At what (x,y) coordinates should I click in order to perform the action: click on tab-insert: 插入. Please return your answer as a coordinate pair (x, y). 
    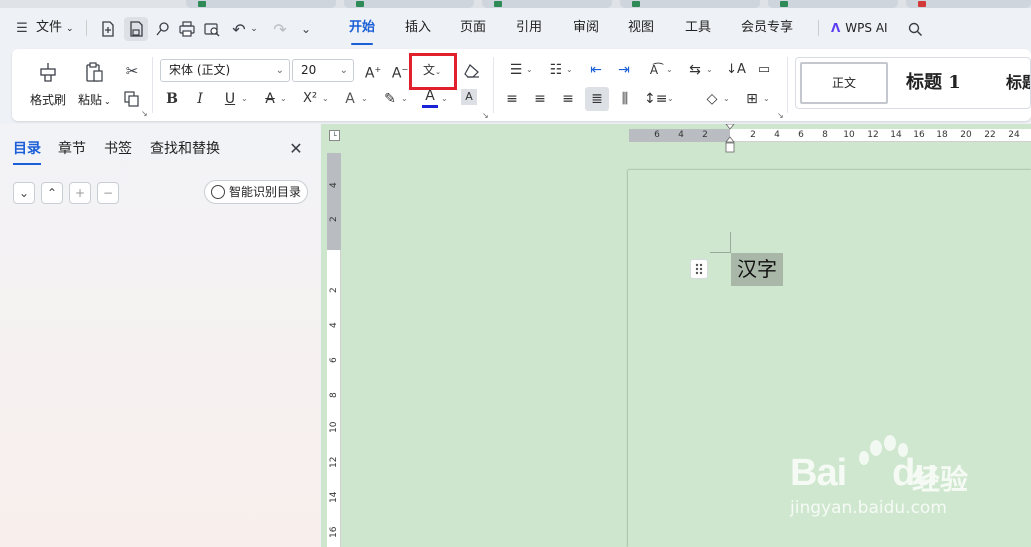
    Looking at the image, I should click on (418, 28).